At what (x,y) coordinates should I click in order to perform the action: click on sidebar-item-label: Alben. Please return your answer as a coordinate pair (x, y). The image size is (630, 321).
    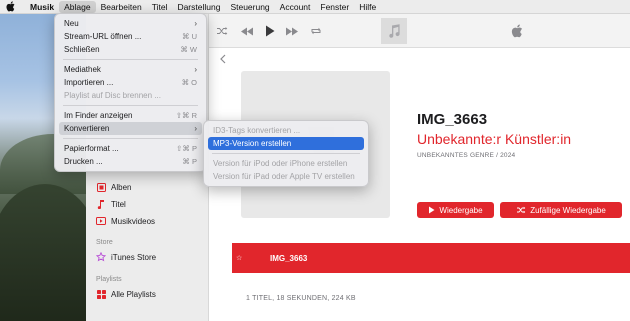
    Looking at the image, I should click on (121, 187).